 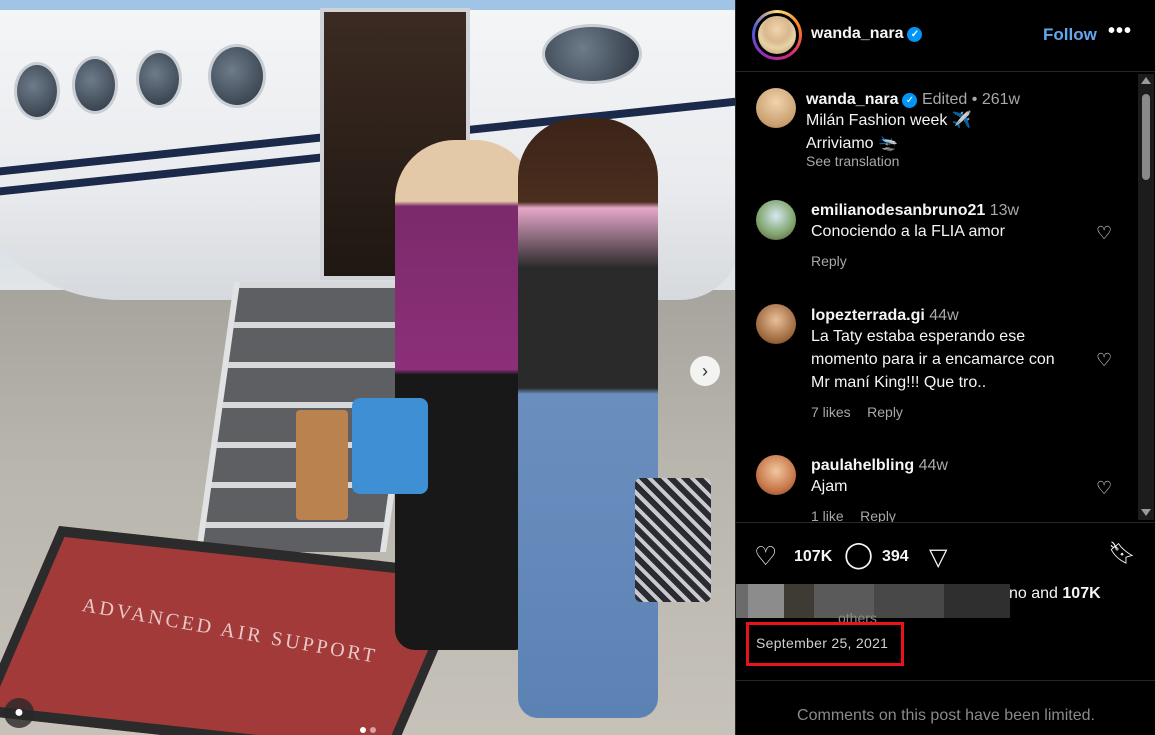 I want to click on comment-count: 394, so click(x=895, y=556).